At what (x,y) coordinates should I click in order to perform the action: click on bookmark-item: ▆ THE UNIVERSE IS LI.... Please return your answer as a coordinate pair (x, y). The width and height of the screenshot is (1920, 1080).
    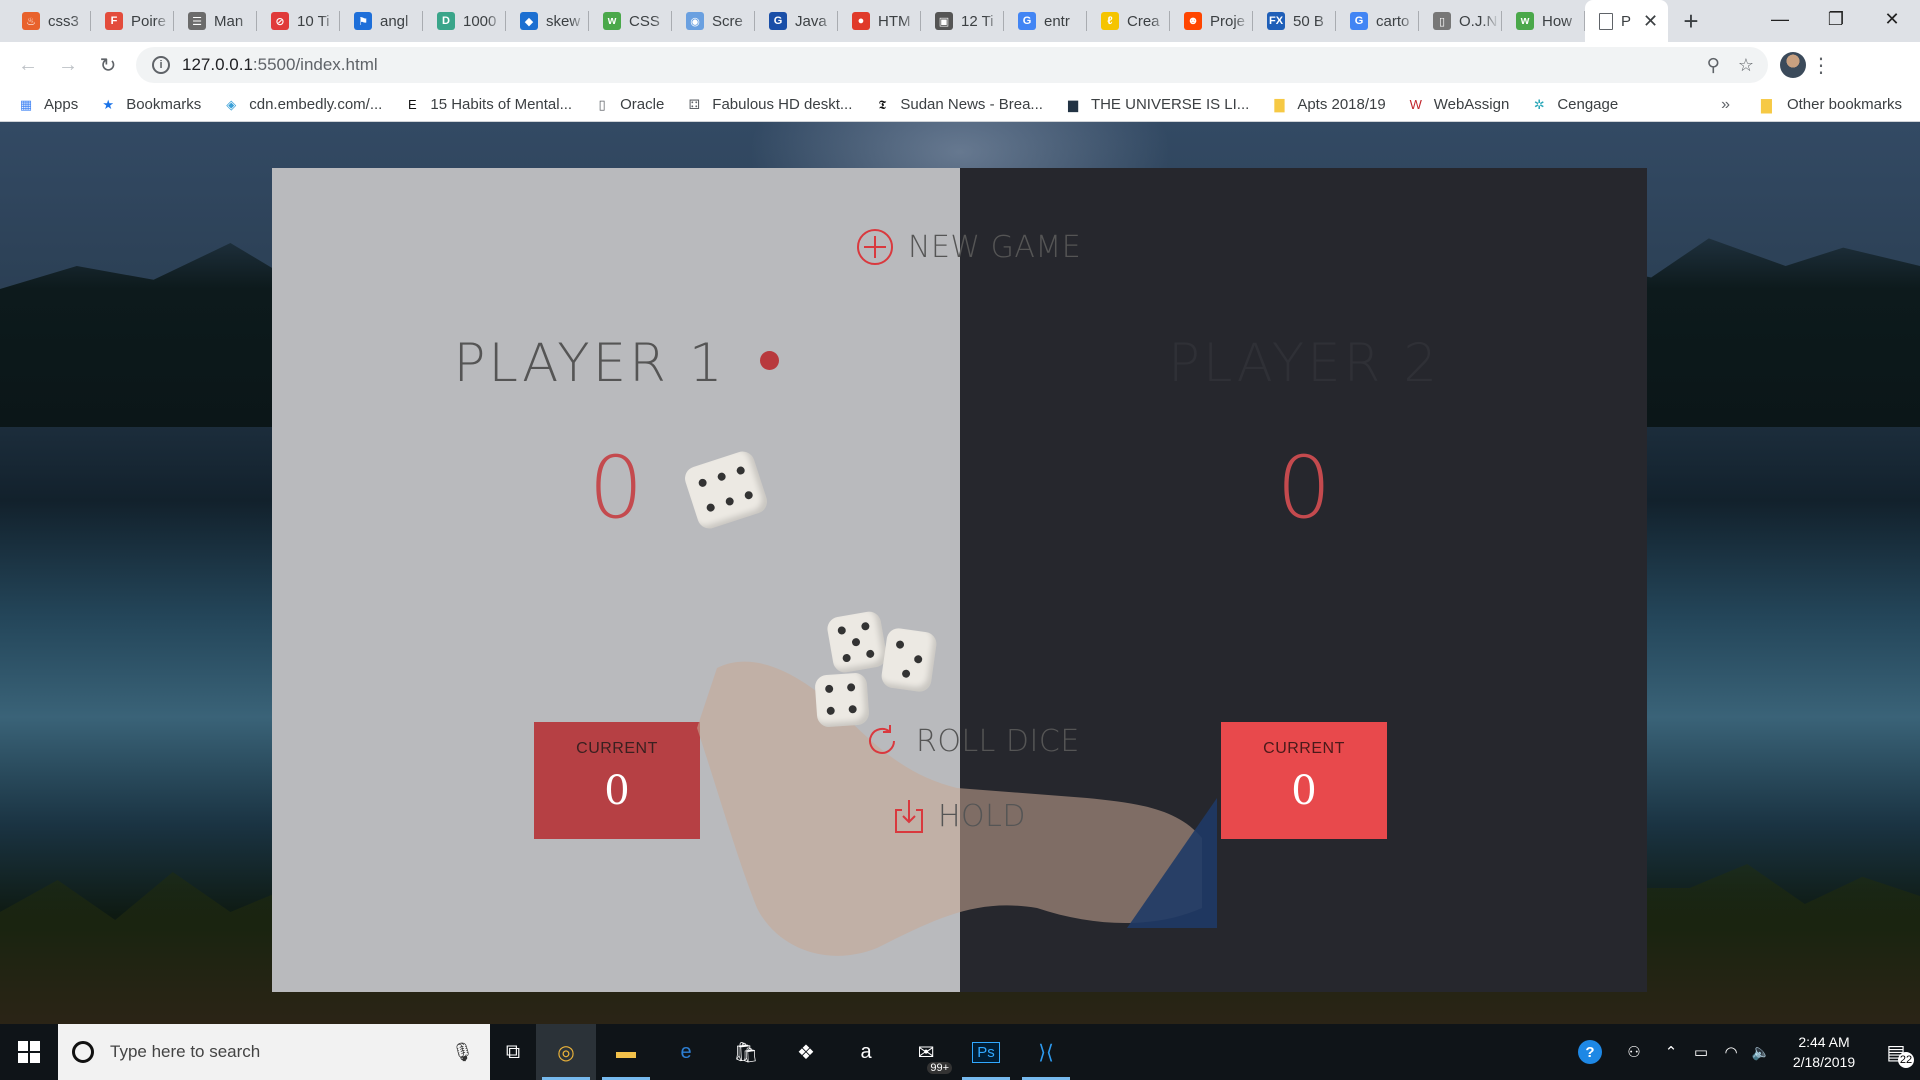
    Looking at the image, I should click on (1157, 104).